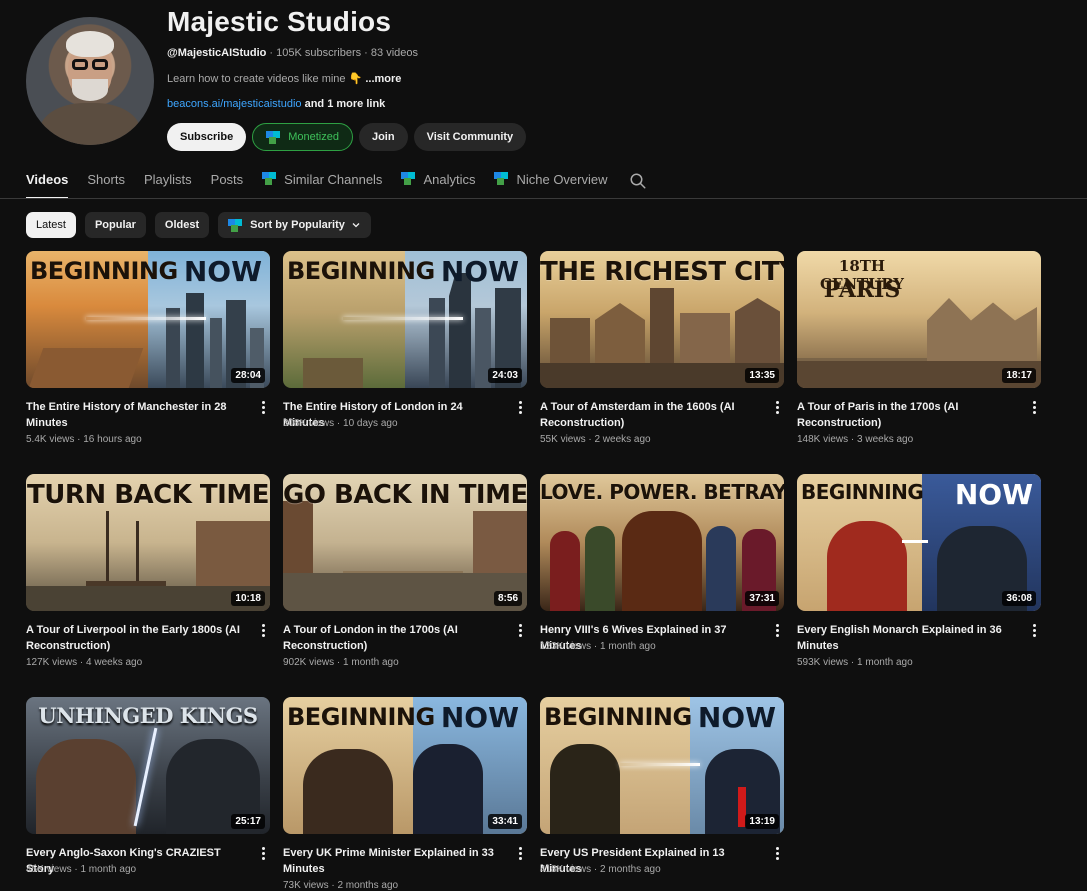 This screenshot has height=891, width=1087. Describe the element at coordinates (344, 104) in the screenshot. I see `more-links: and 1 more link` at that location.